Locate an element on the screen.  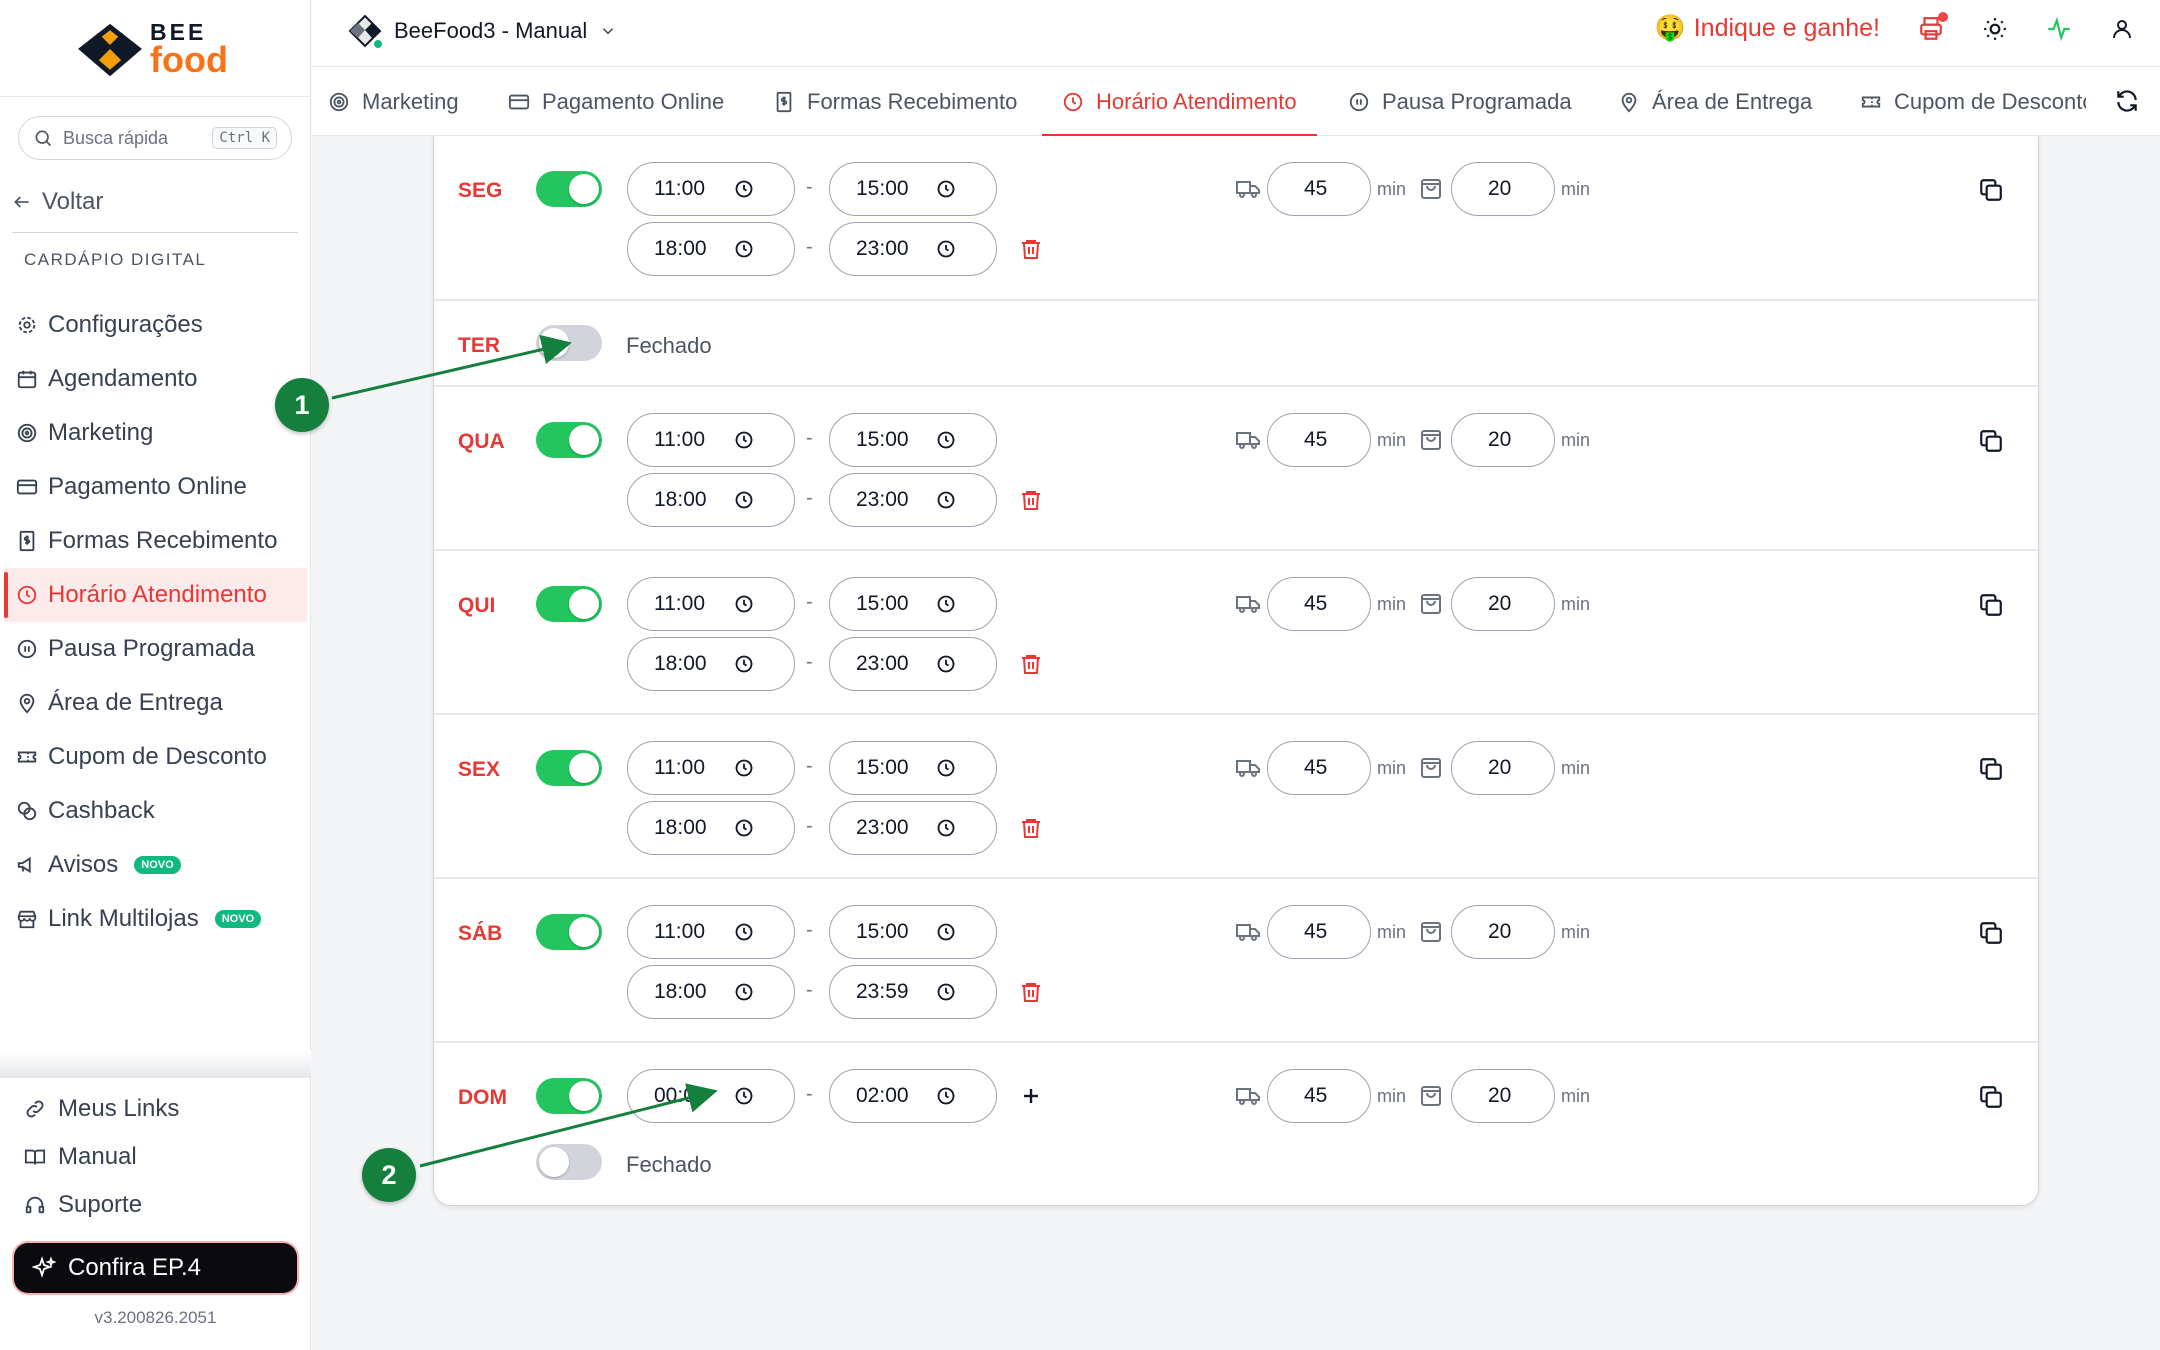
tab-pausa-programada: Pausa Programada is located at coordinates (1460, 101).